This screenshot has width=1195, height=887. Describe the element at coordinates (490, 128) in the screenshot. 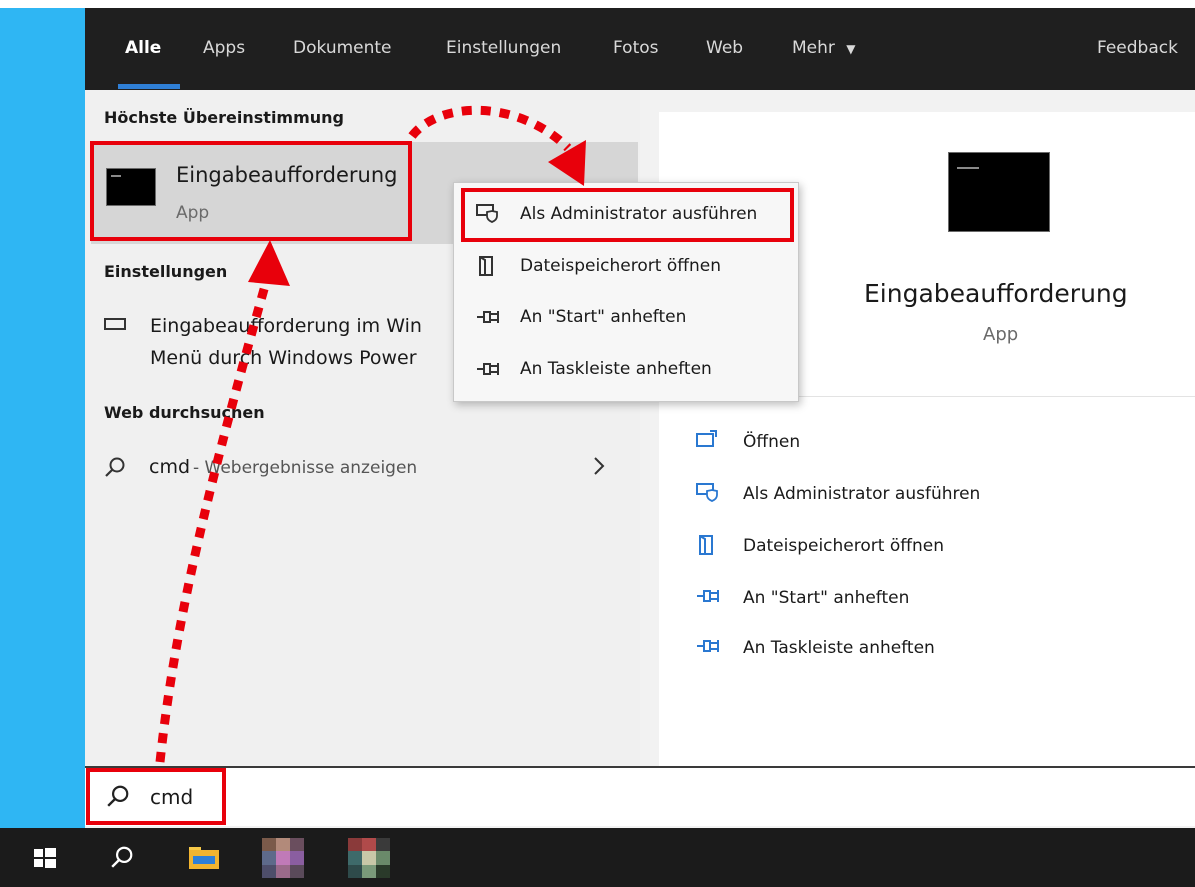

I see `arrow-result-to-menu` at that location.